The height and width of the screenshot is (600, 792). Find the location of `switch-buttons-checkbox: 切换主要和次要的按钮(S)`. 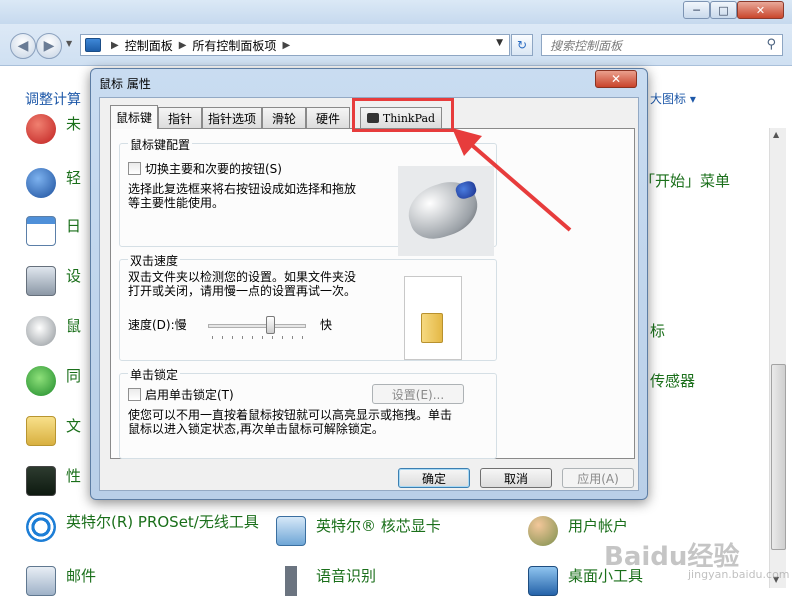

switch-buttons-checkbox: 切换主要和次要的按钮(S) is located at coordinates (205, 168).